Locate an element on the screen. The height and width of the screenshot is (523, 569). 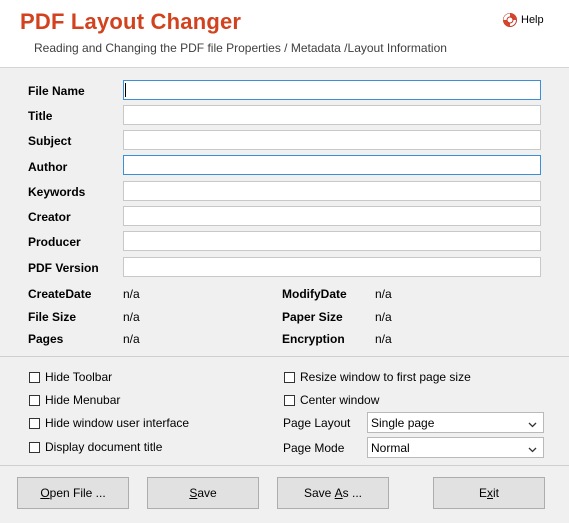
encryption-label: Encryption is located at coordinates (313, 339).